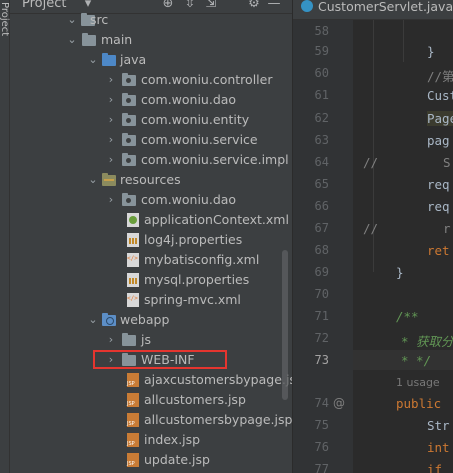 Image resolution: width=453 pixels, height=473 pixels. What do you see at coordinates (440, 75) in the screenshot?
I see `code-line: //第` at bounding box center [440, 75].